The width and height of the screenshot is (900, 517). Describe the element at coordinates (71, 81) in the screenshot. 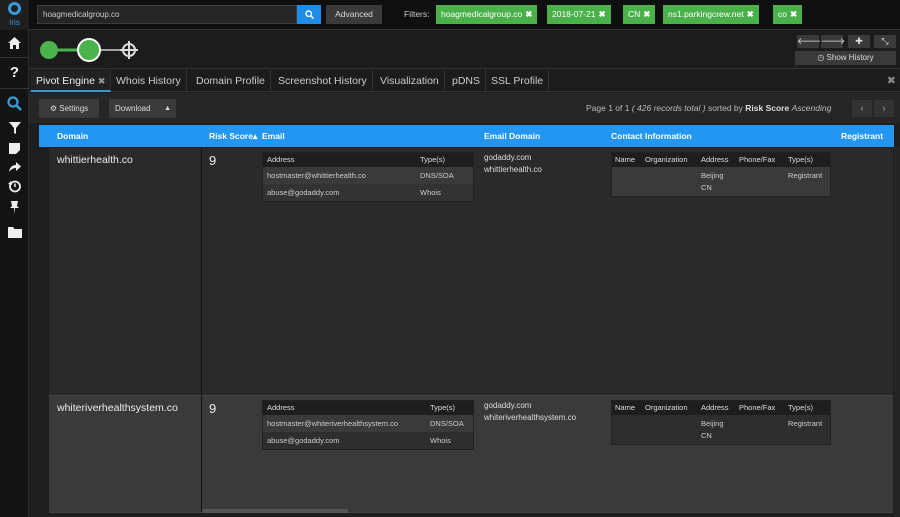

I see `tab-pivot-engine: Pivot Engine ✖` at that location.